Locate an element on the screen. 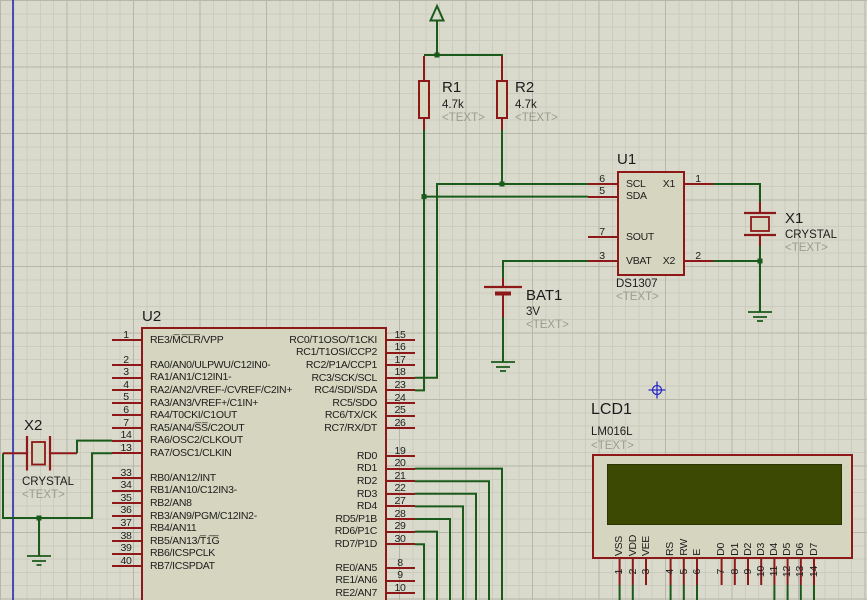 This screenshot has height=600, width=867. u2-right-pins-c: 8 RE0/AN5 9 RE1/AN6 10 RE2/AN7 is located at coordinates (282, 579).